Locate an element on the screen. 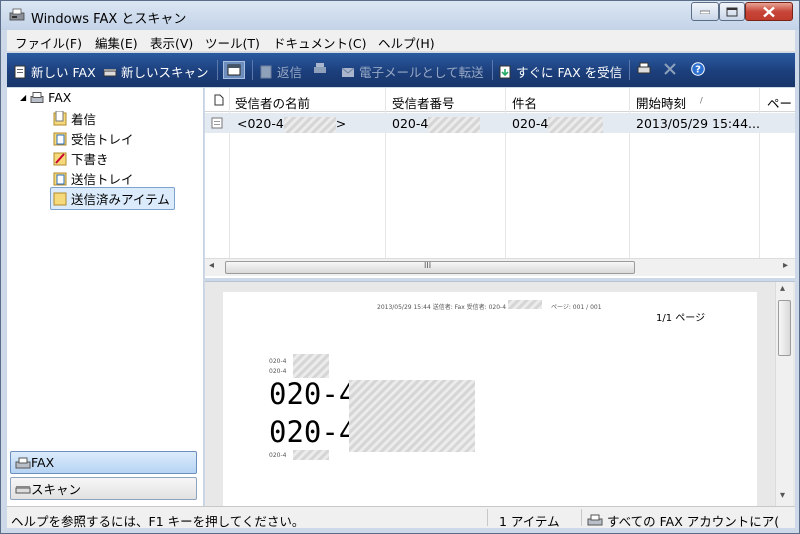 This screenshot has height=534, width=800. menu-tools: ツール(T) is located at coordinates (232, 42).